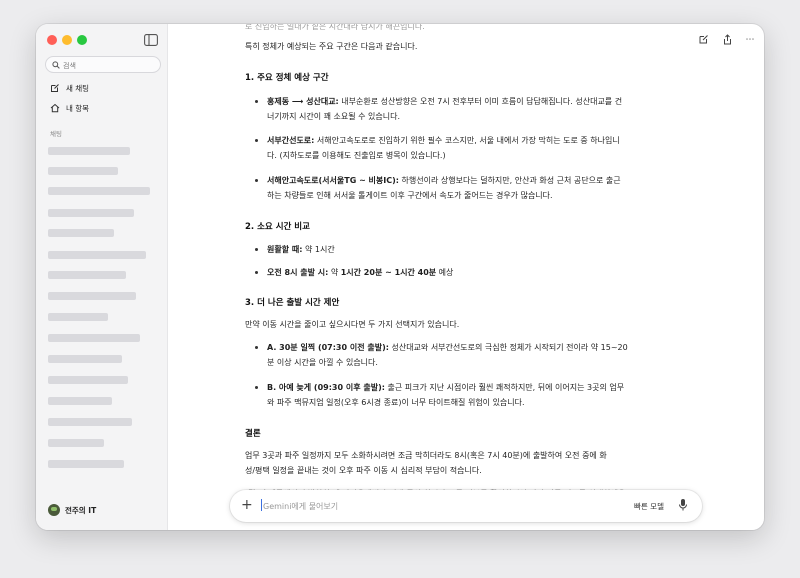 The width and height of the screenshot is (800, 578). What do you see at coordinates (253, 434) in the screenshot?
I see `section-heading: 결론` at bounding box center [253, 434].